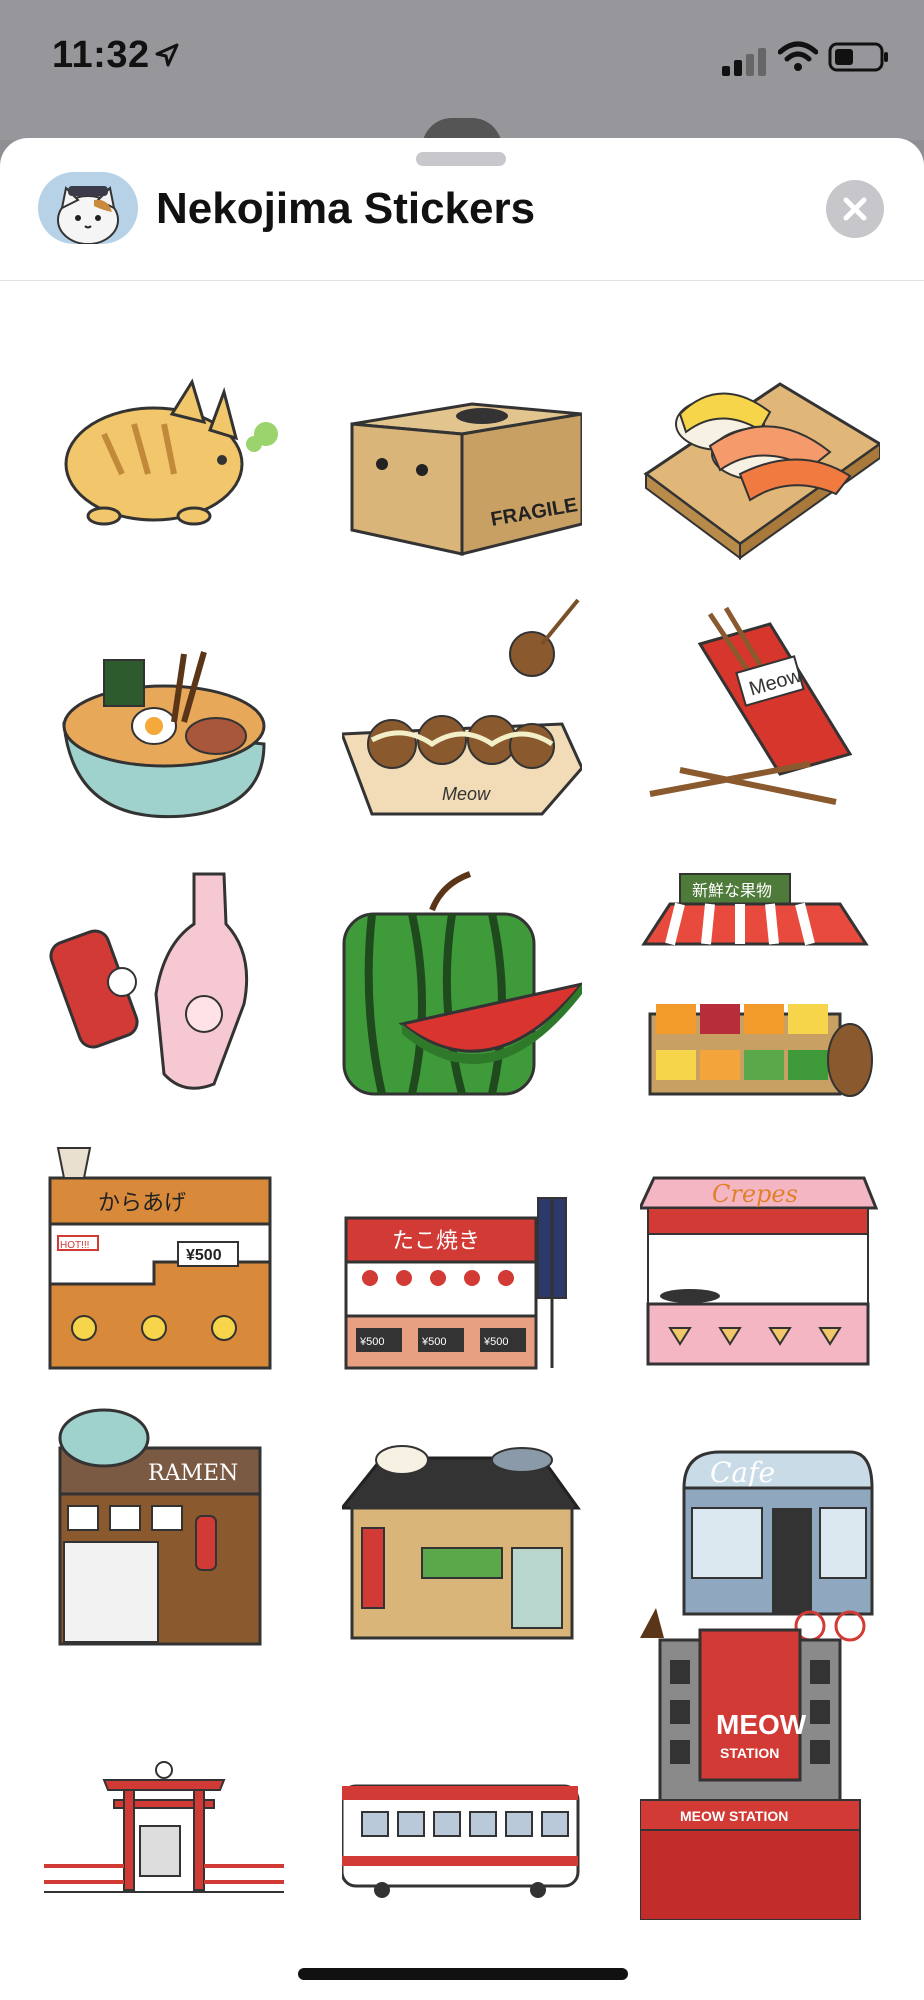  What do you see at coordinates (436, 1241) in the screenshot?
I see `sticker-label: たこ焼き` at bounding box center [436, 1241].